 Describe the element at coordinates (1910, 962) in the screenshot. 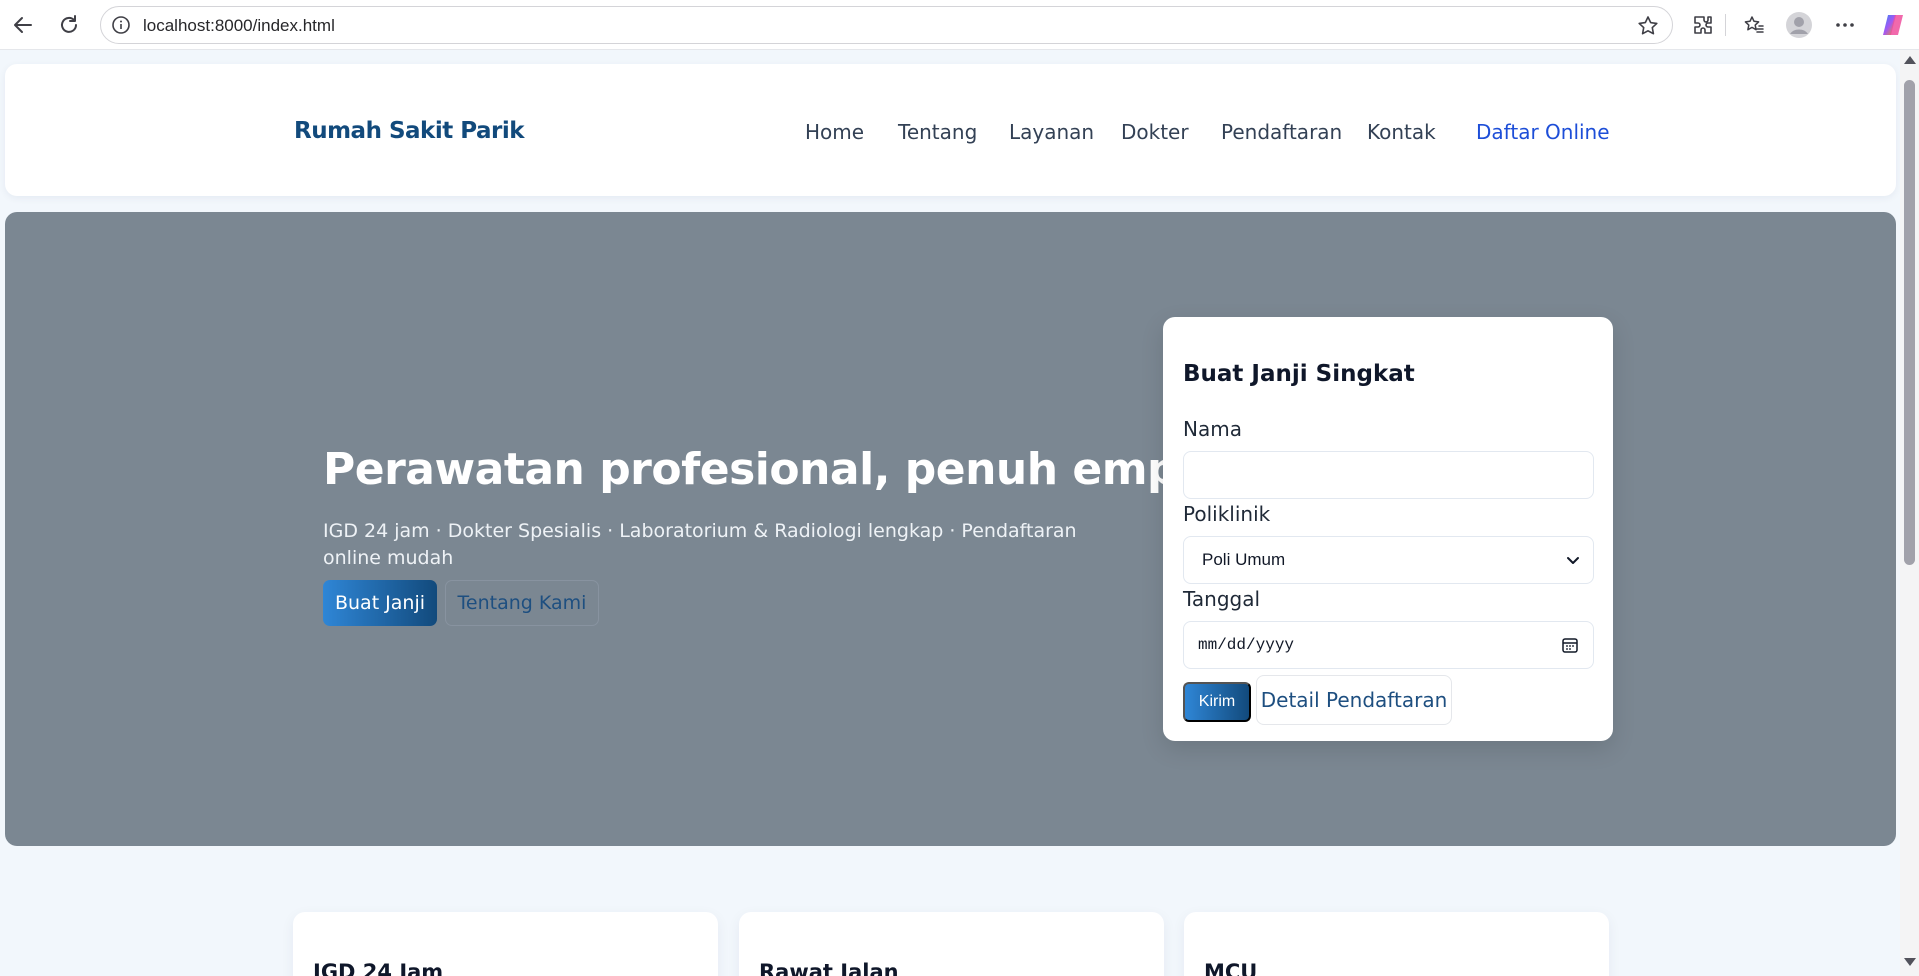

I see `scroll-down-arrow` at that location.